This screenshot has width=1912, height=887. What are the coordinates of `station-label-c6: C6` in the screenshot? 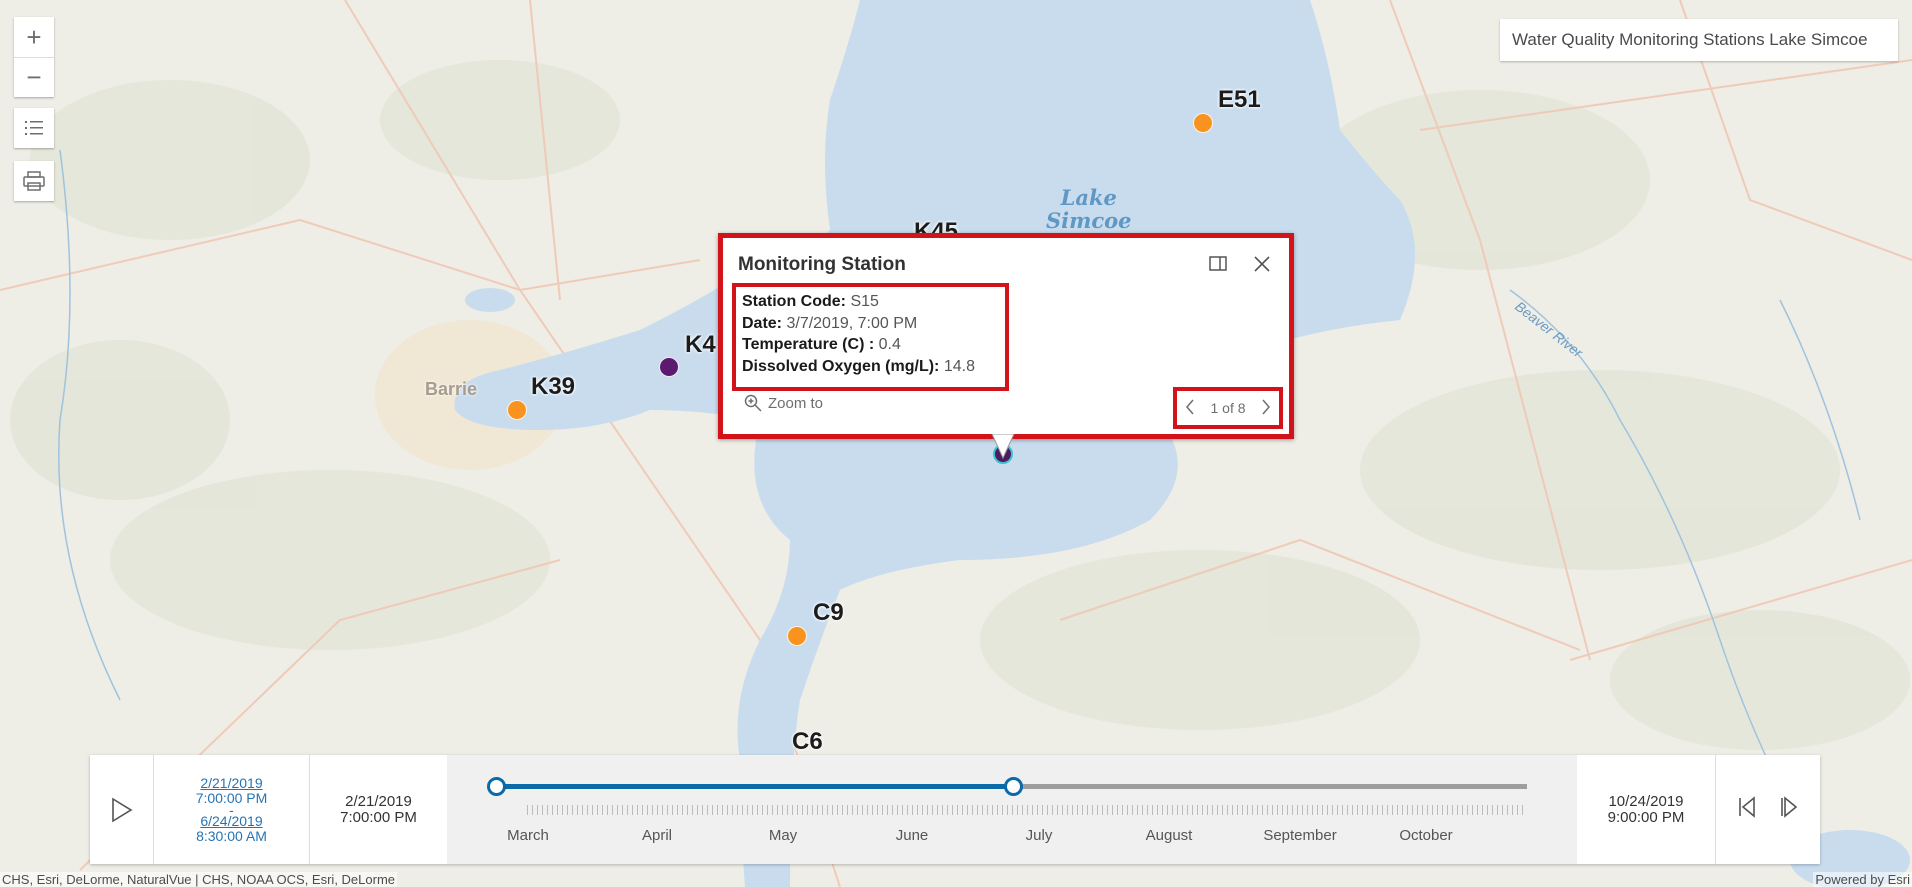 It's located at (807, 741).